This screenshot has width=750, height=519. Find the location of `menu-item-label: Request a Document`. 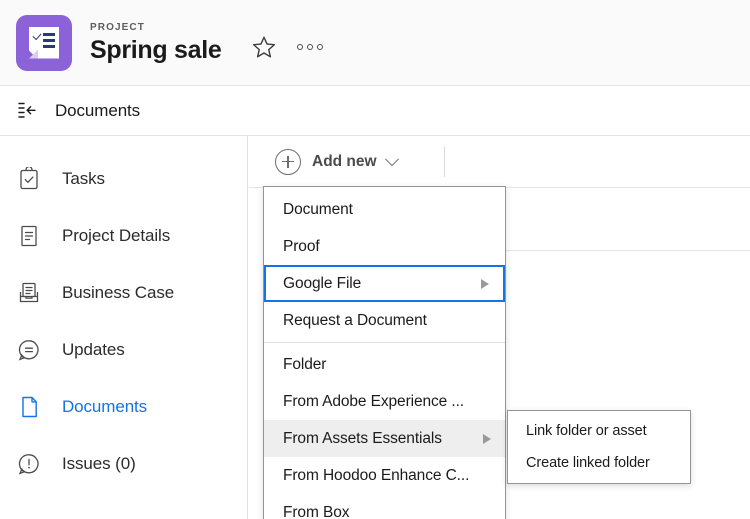

menu-item-label: Request a Document is located at coordinates (355, 320).